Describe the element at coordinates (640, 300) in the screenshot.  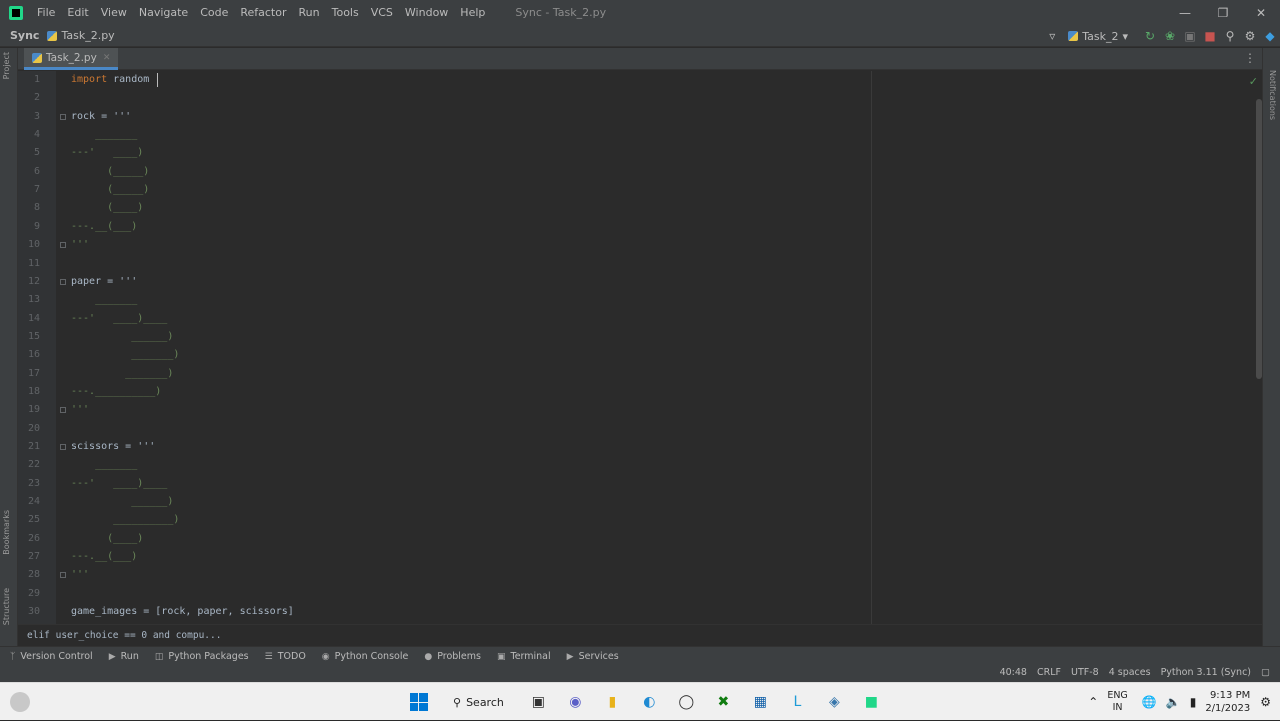
I see `code-line: 13 _______` at that location.